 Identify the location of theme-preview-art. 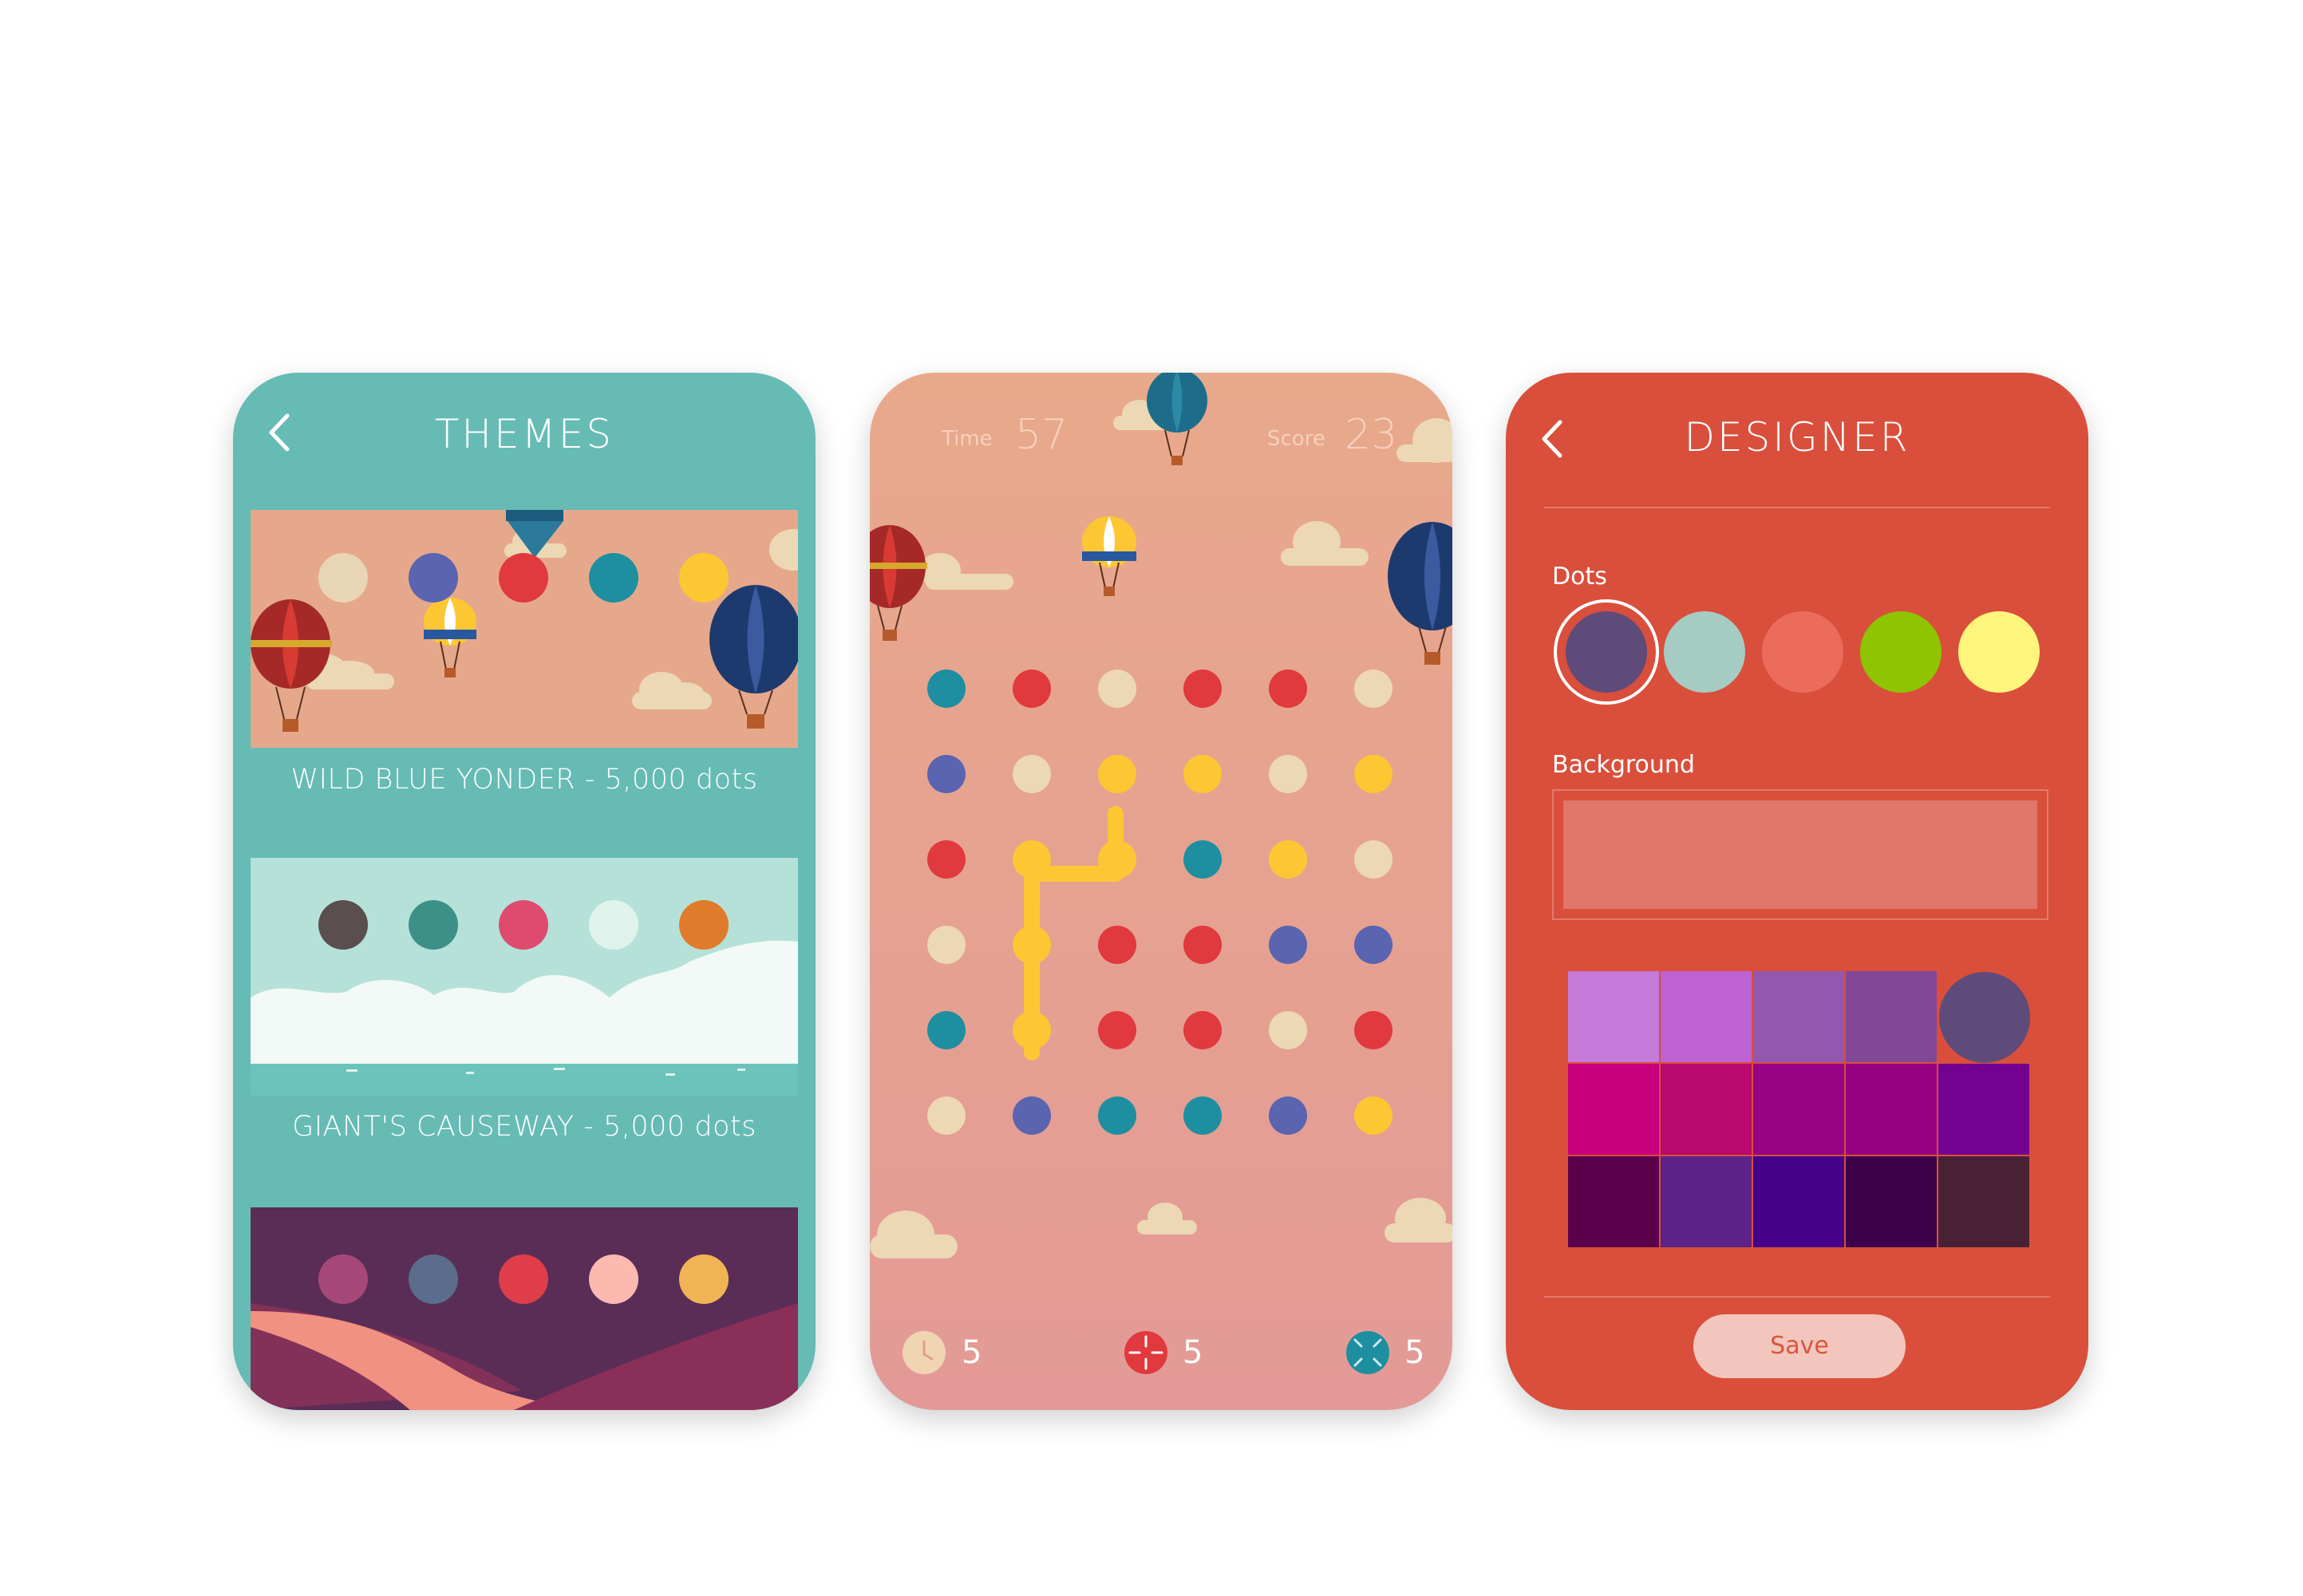
(524, 998).